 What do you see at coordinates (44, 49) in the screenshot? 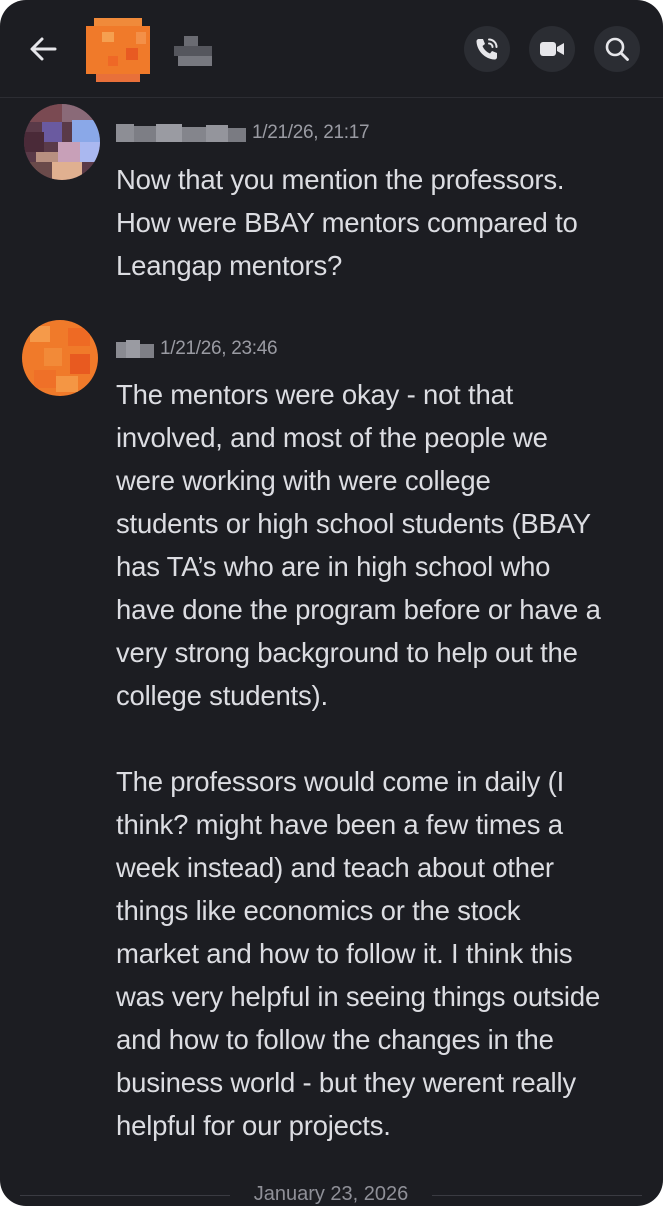
I see `back-arrow-icon` at bounding box center [44, 49].